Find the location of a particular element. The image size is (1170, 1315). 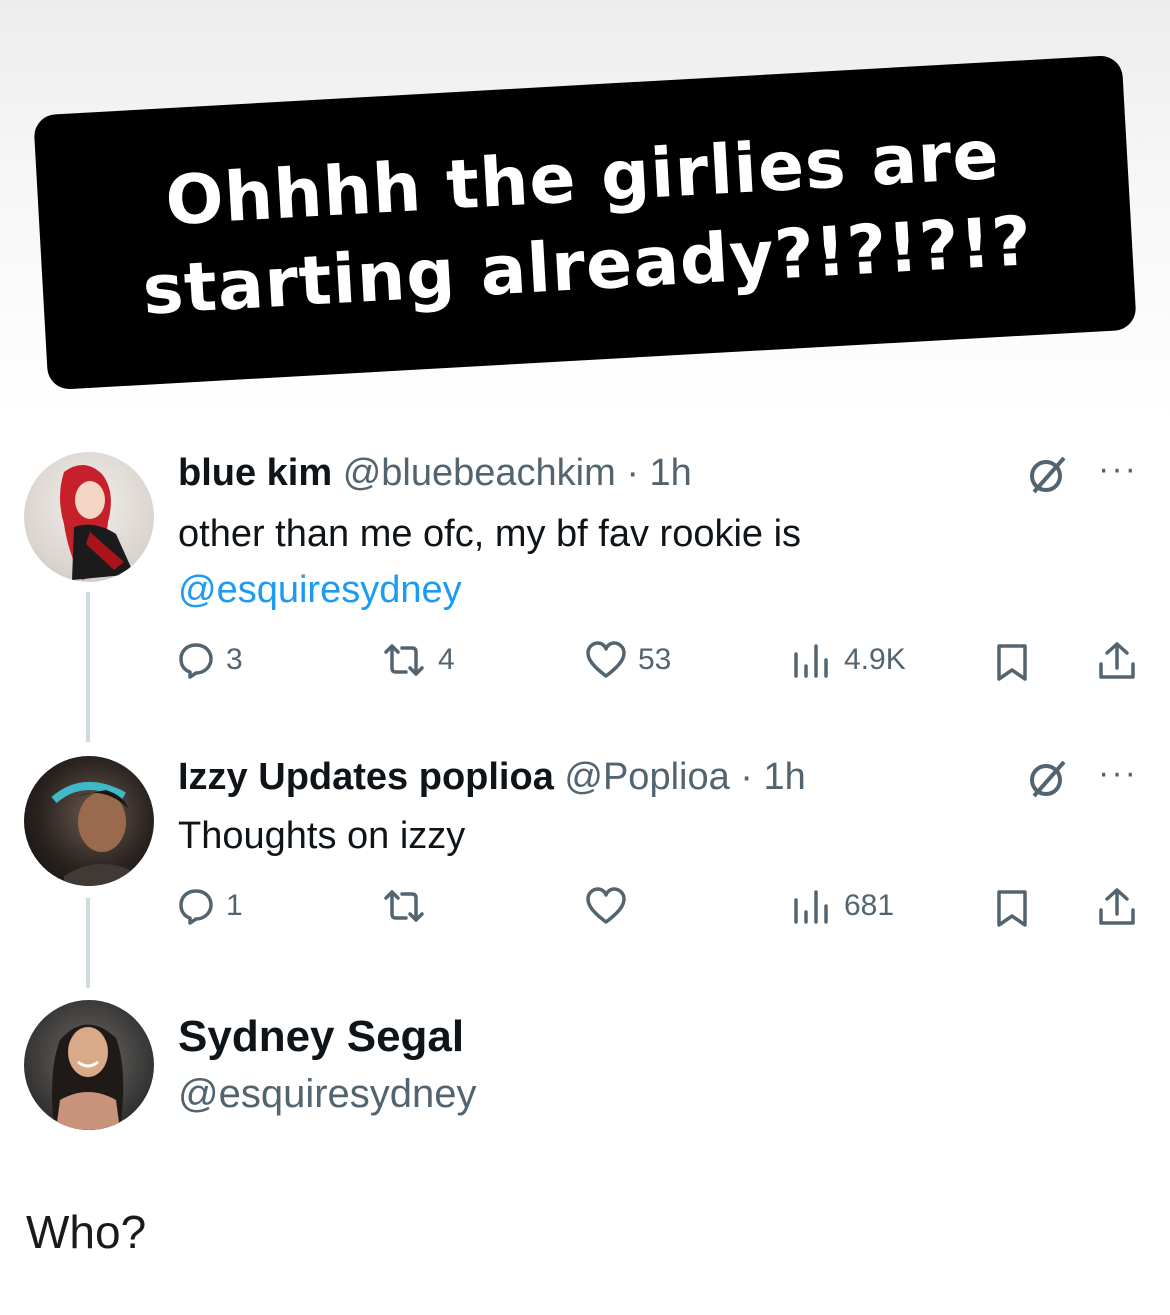

tweet-body: other than me ofc, my bf fav rookie is is located at coordinates (490, 534).